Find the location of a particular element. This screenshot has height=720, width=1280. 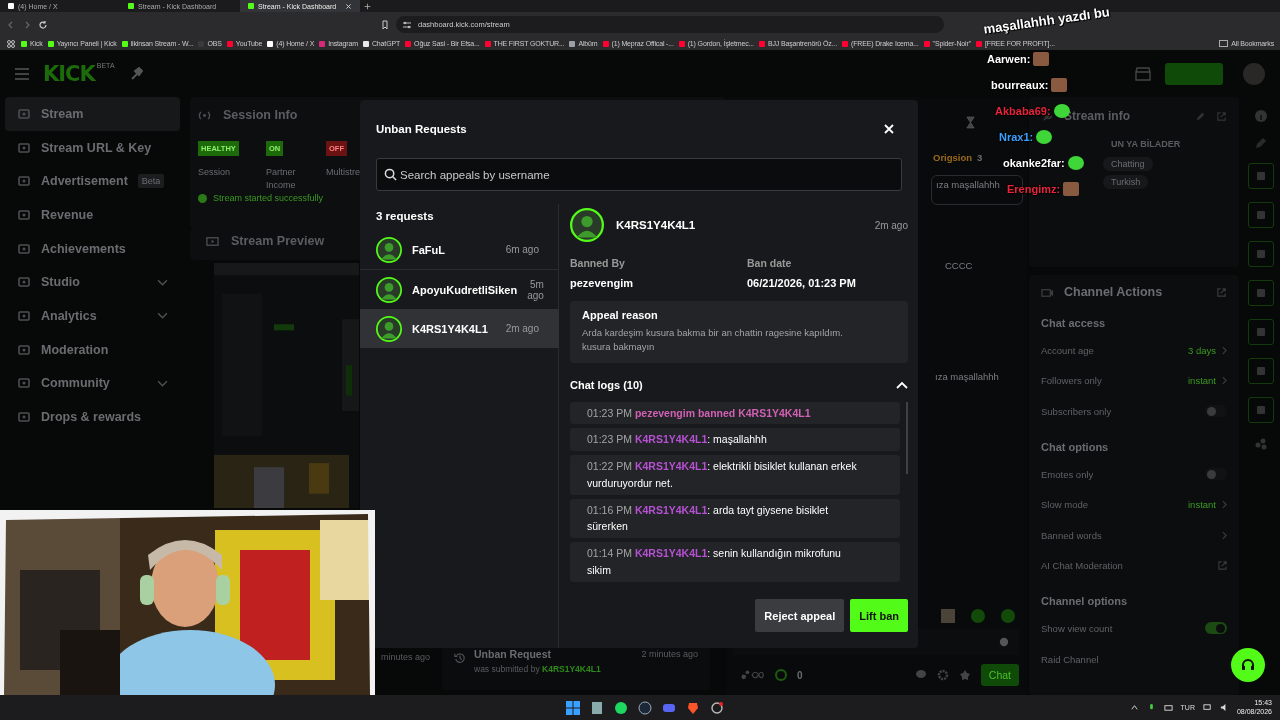

sidebar-item: Studio is located at coordinates (92, 282).